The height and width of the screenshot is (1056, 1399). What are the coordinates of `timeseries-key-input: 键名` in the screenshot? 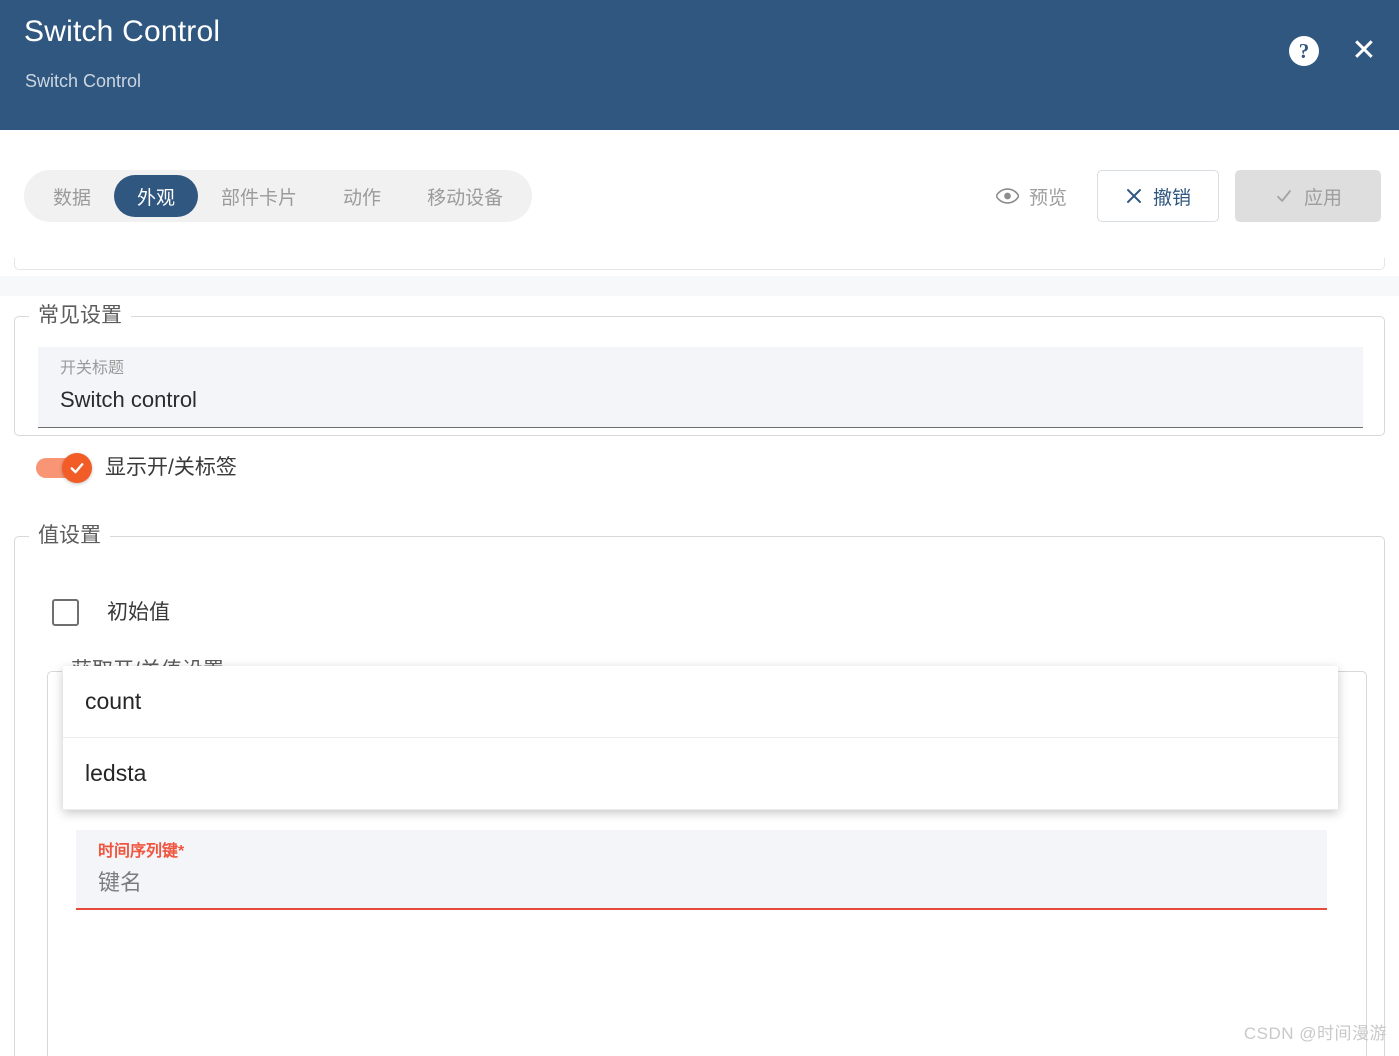 It's located at (120, 883).